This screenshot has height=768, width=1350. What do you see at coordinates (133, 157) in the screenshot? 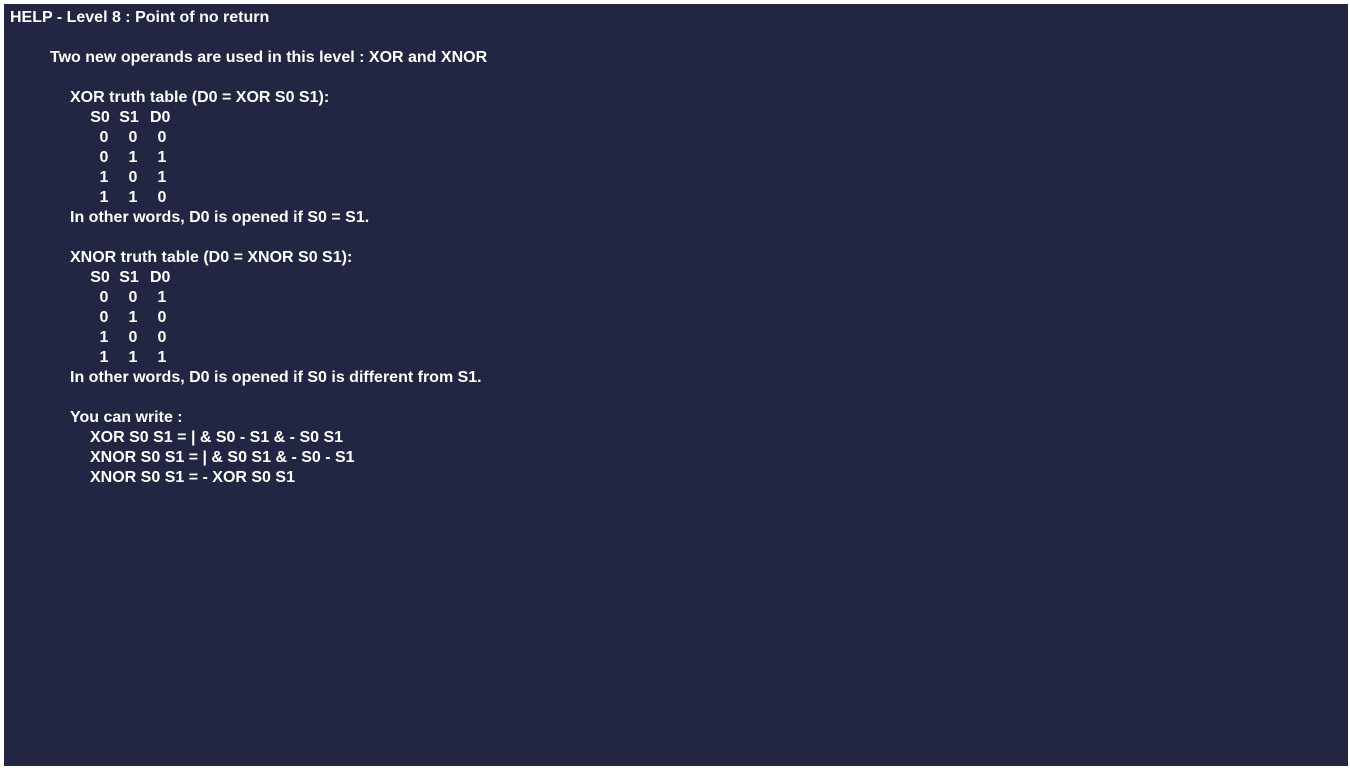
I see `xor-row-2-s1: 1` at bounding box center [133, 157].